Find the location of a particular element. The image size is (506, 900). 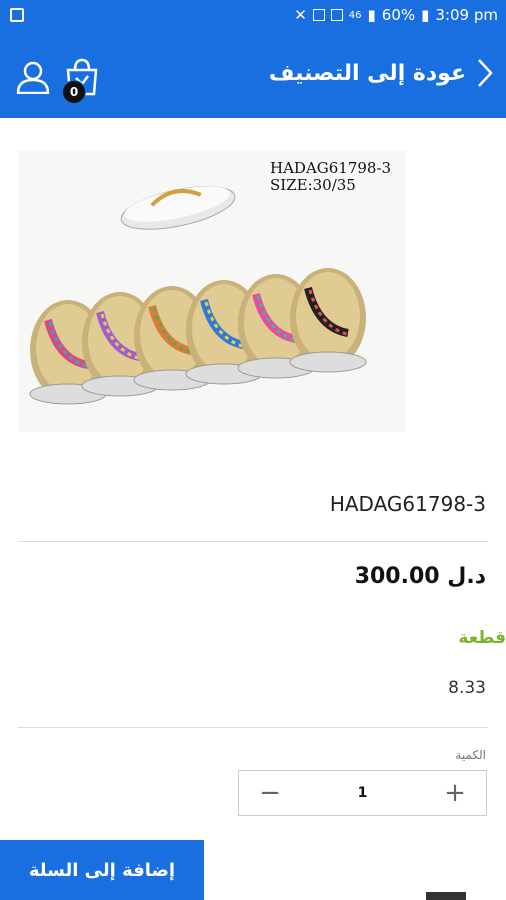

cart-count-badge: 0 is located at coordinates (74, 92).